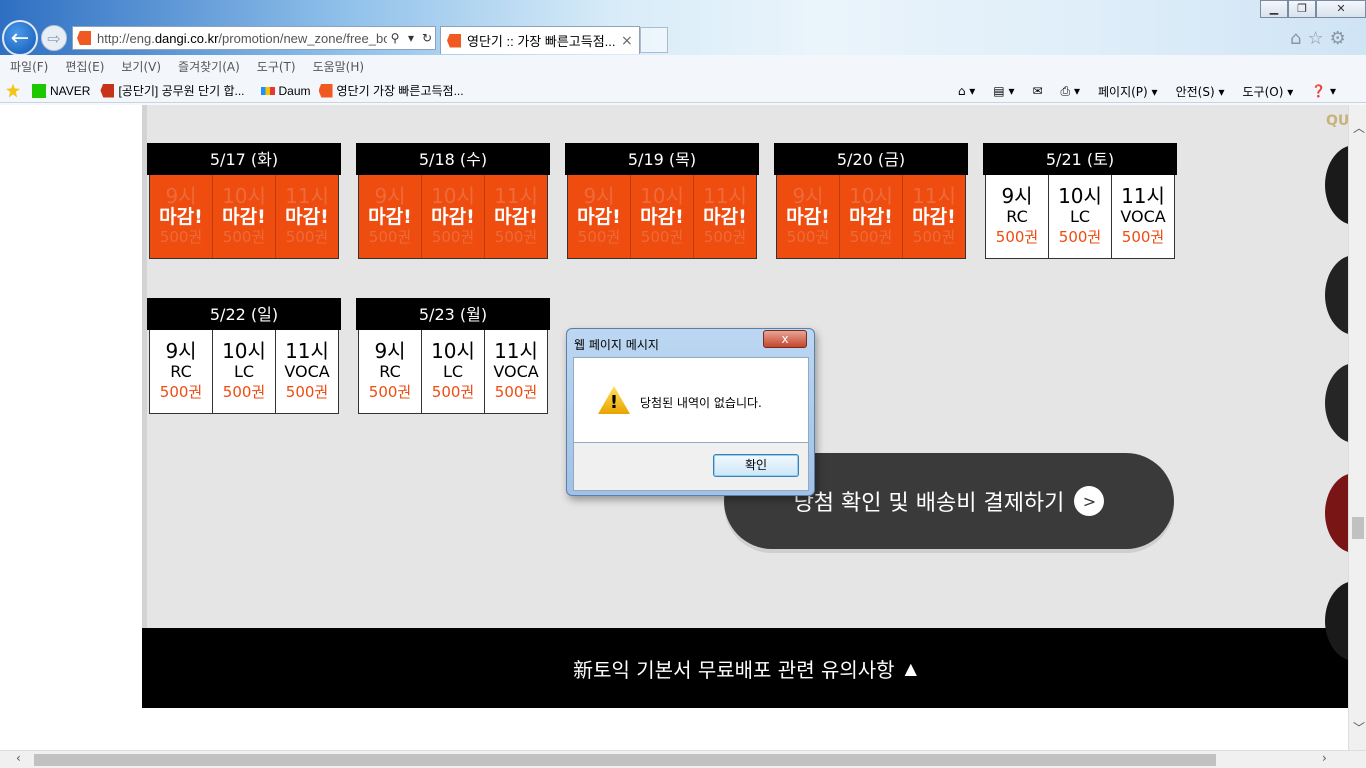  Describe the element at coordinates (29, 66) in the screenshot. I see `menu-file: 파일(F)` at that location.